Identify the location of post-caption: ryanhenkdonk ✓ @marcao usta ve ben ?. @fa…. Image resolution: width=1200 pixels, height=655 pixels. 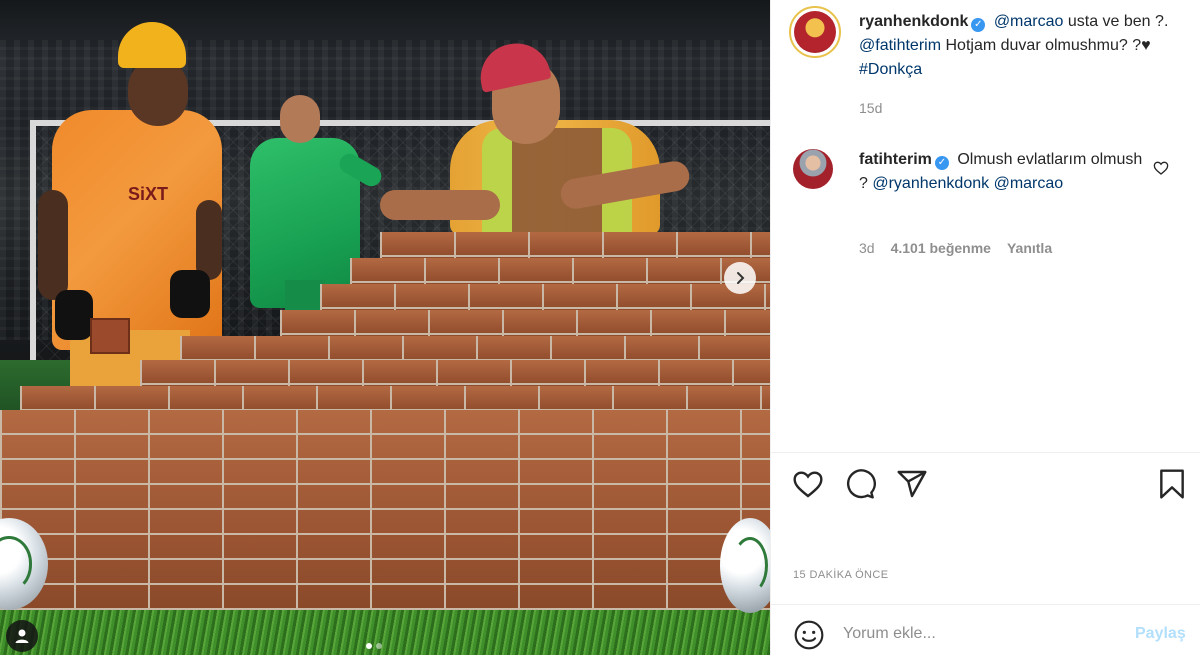
(1019, 46).